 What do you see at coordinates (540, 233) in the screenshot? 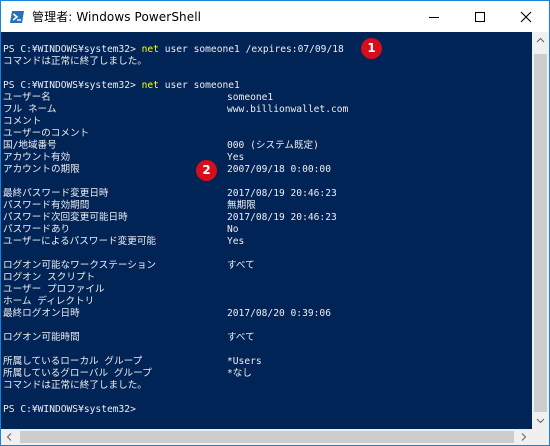
I see `vertical-scroll-thumb` at bounding box center [540, 233].